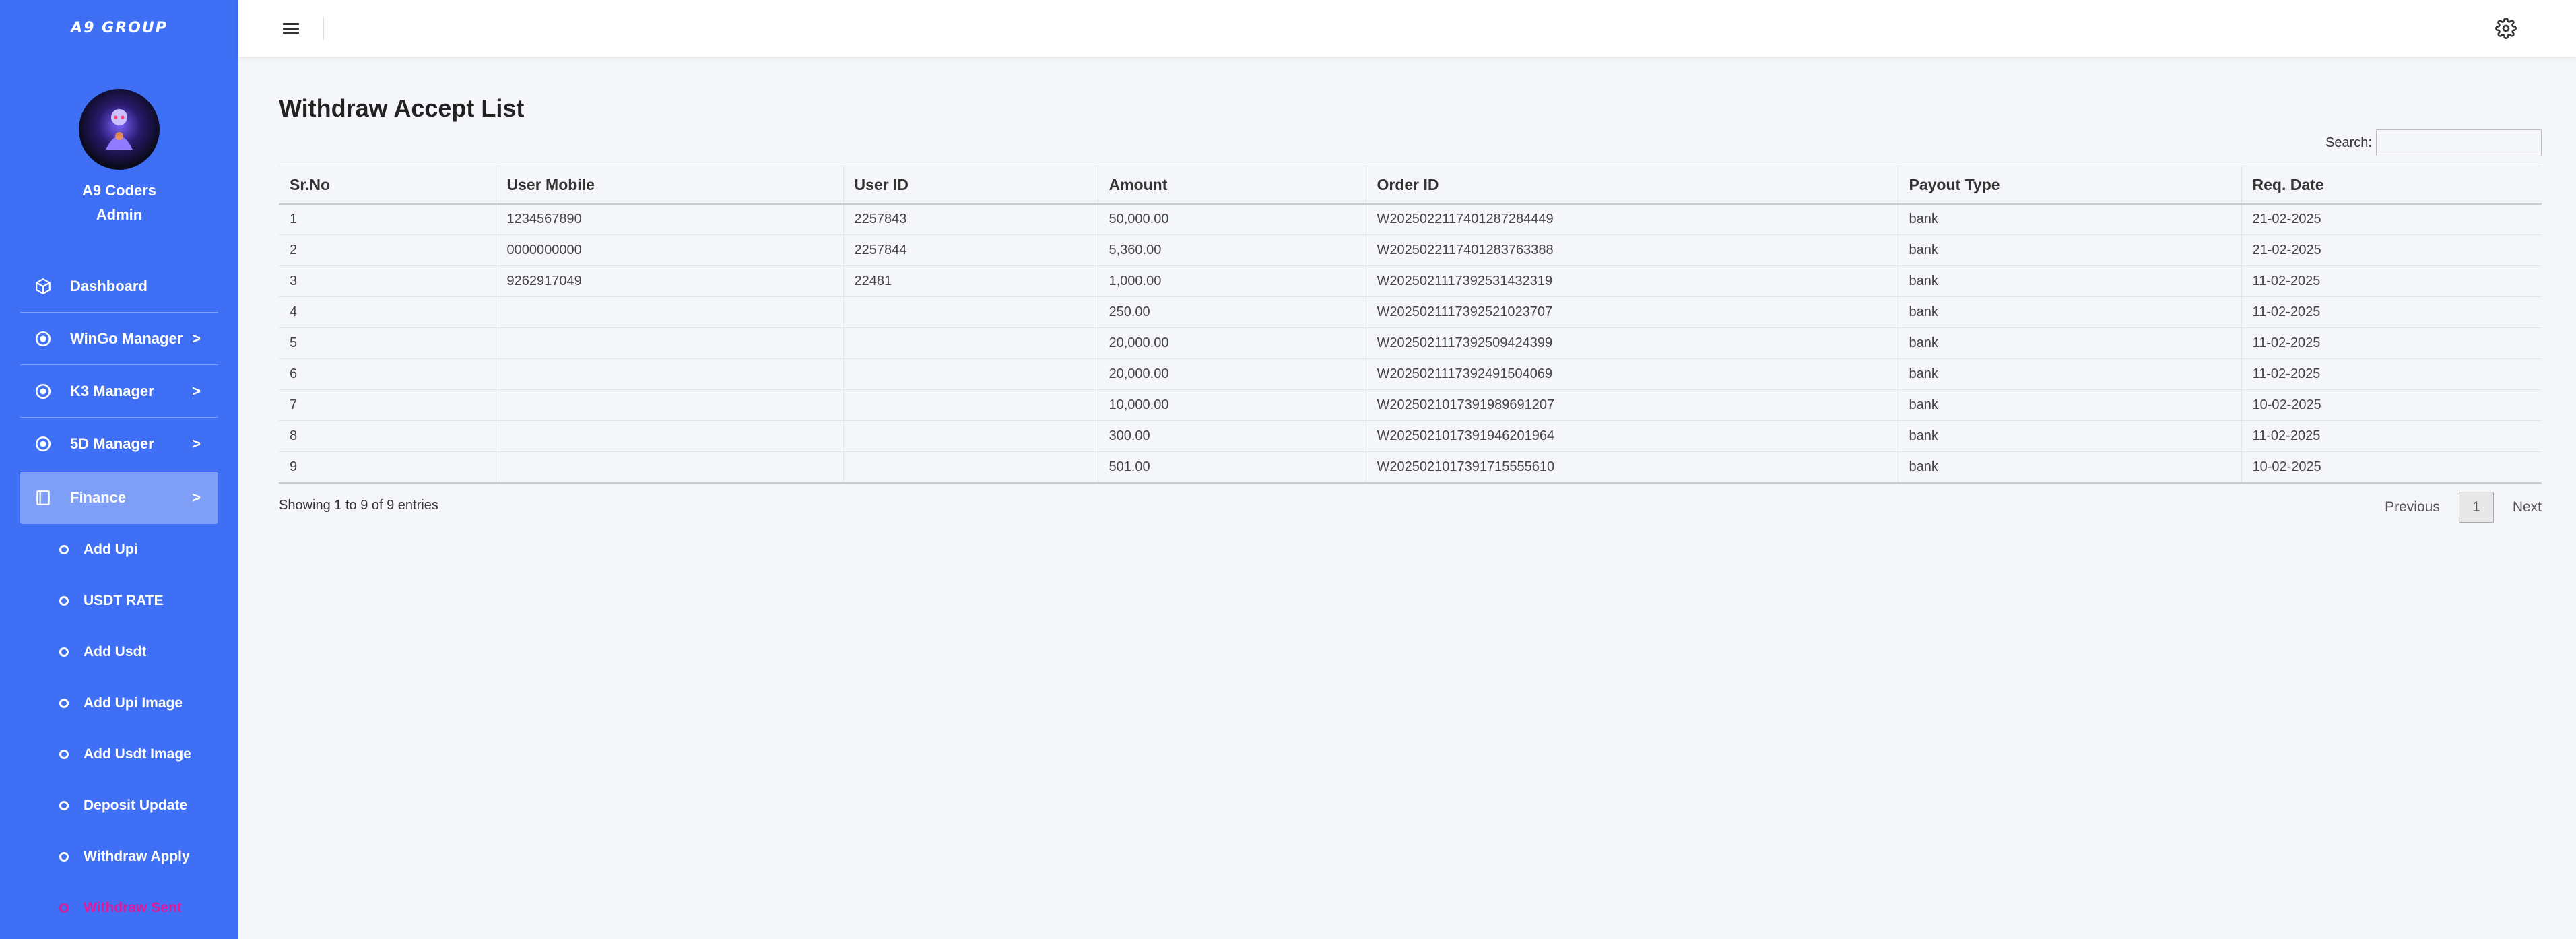 This screenshot has height=939, width=2576. Describe the element at coordinates (1232, 281) in the screenshot. I see `cell-amount: 1,000.00` at that location.